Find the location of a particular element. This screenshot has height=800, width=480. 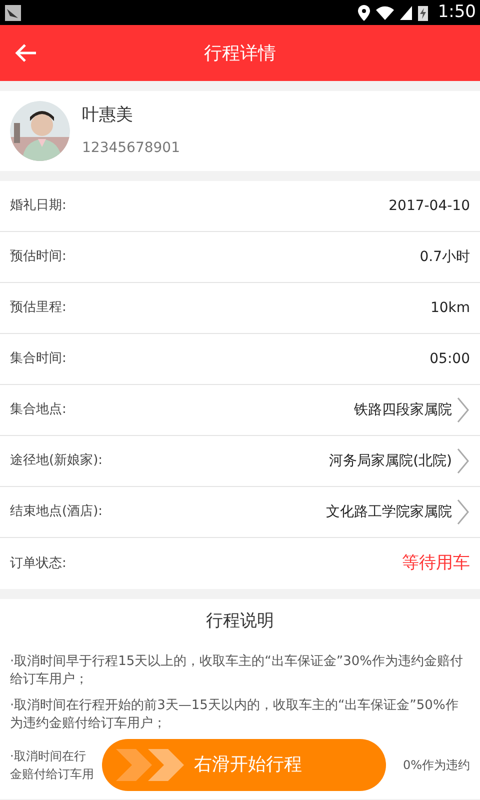

section-title: 行程说明 is located at coordinates (240, 621).